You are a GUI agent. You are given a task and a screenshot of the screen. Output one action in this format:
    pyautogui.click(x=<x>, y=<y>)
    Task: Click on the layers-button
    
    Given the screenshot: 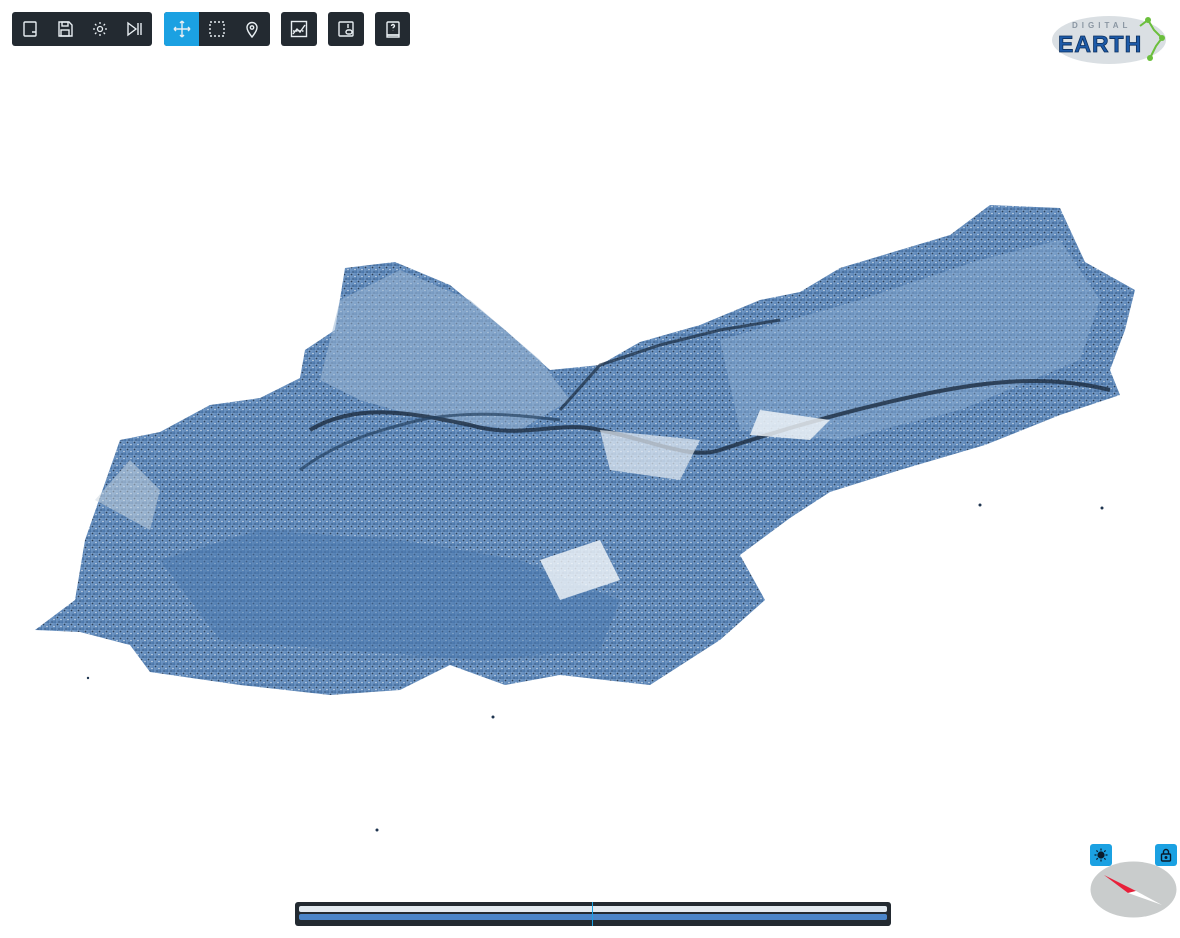 What is the action you would take?
    pyautogui.click(x=345, y=29)
    